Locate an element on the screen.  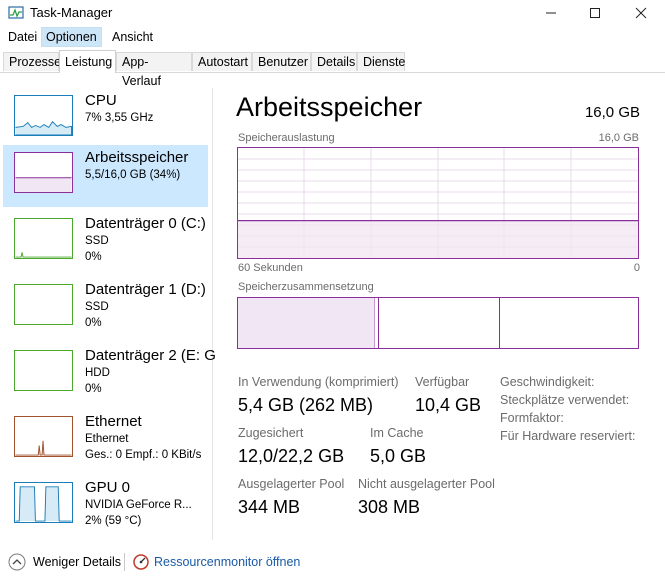
committed-value: 12,0/22,2 GB is located at coordinates (291, 456).